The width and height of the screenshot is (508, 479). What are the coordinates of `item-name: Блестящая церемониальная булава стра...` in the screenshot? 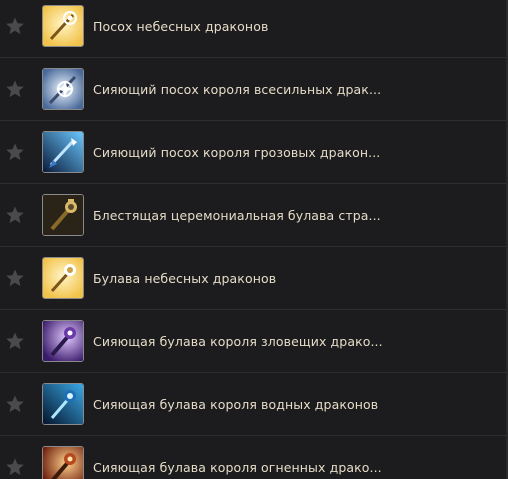 It's located at (237, 215).